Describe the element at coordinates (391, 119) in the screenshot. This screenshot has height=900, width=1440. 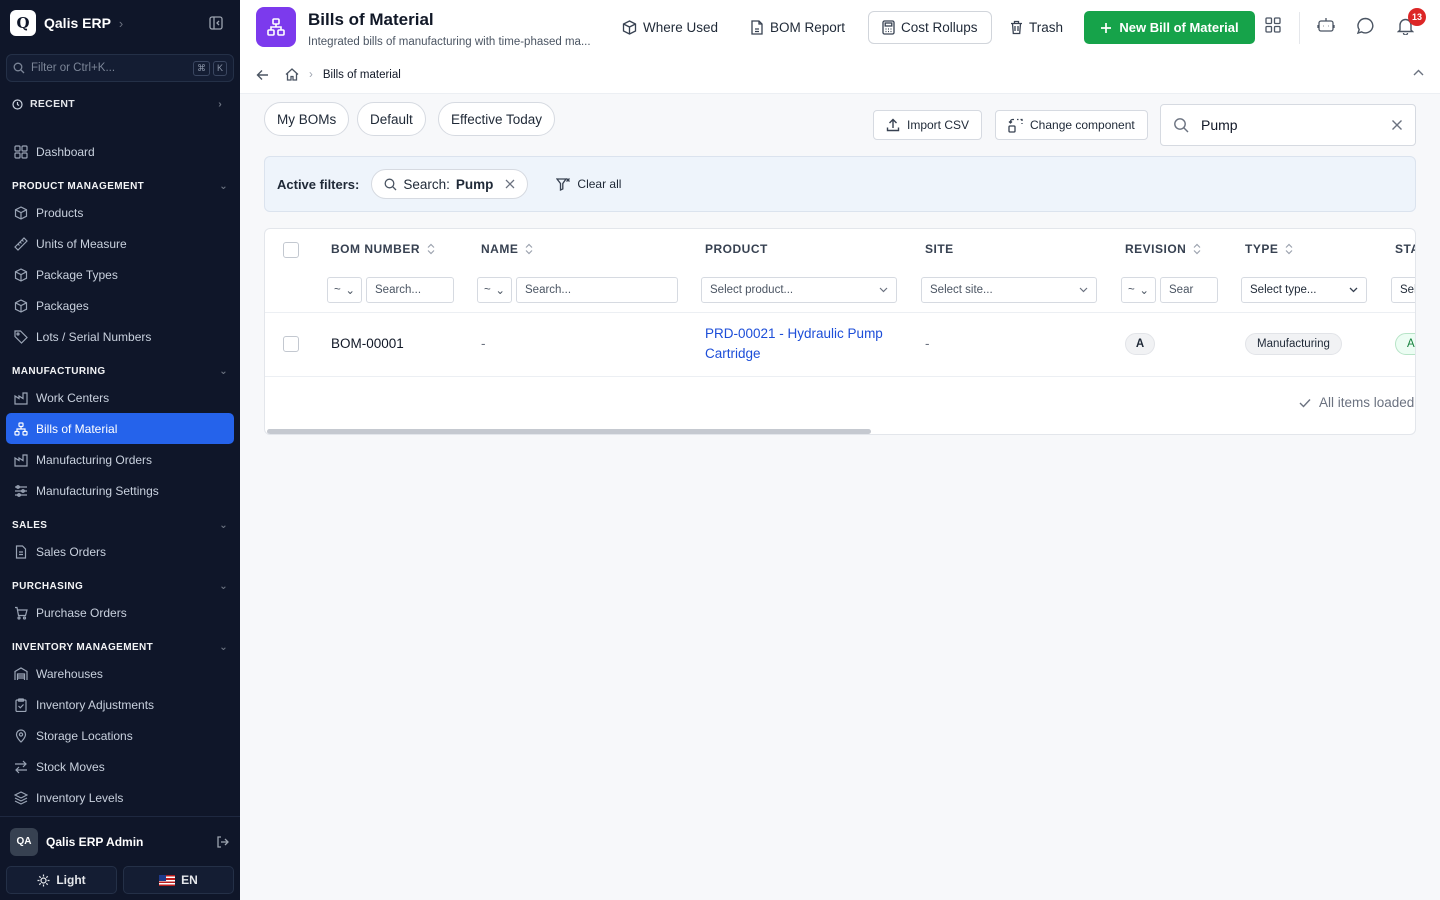
I see `view-default: Default` at that location.